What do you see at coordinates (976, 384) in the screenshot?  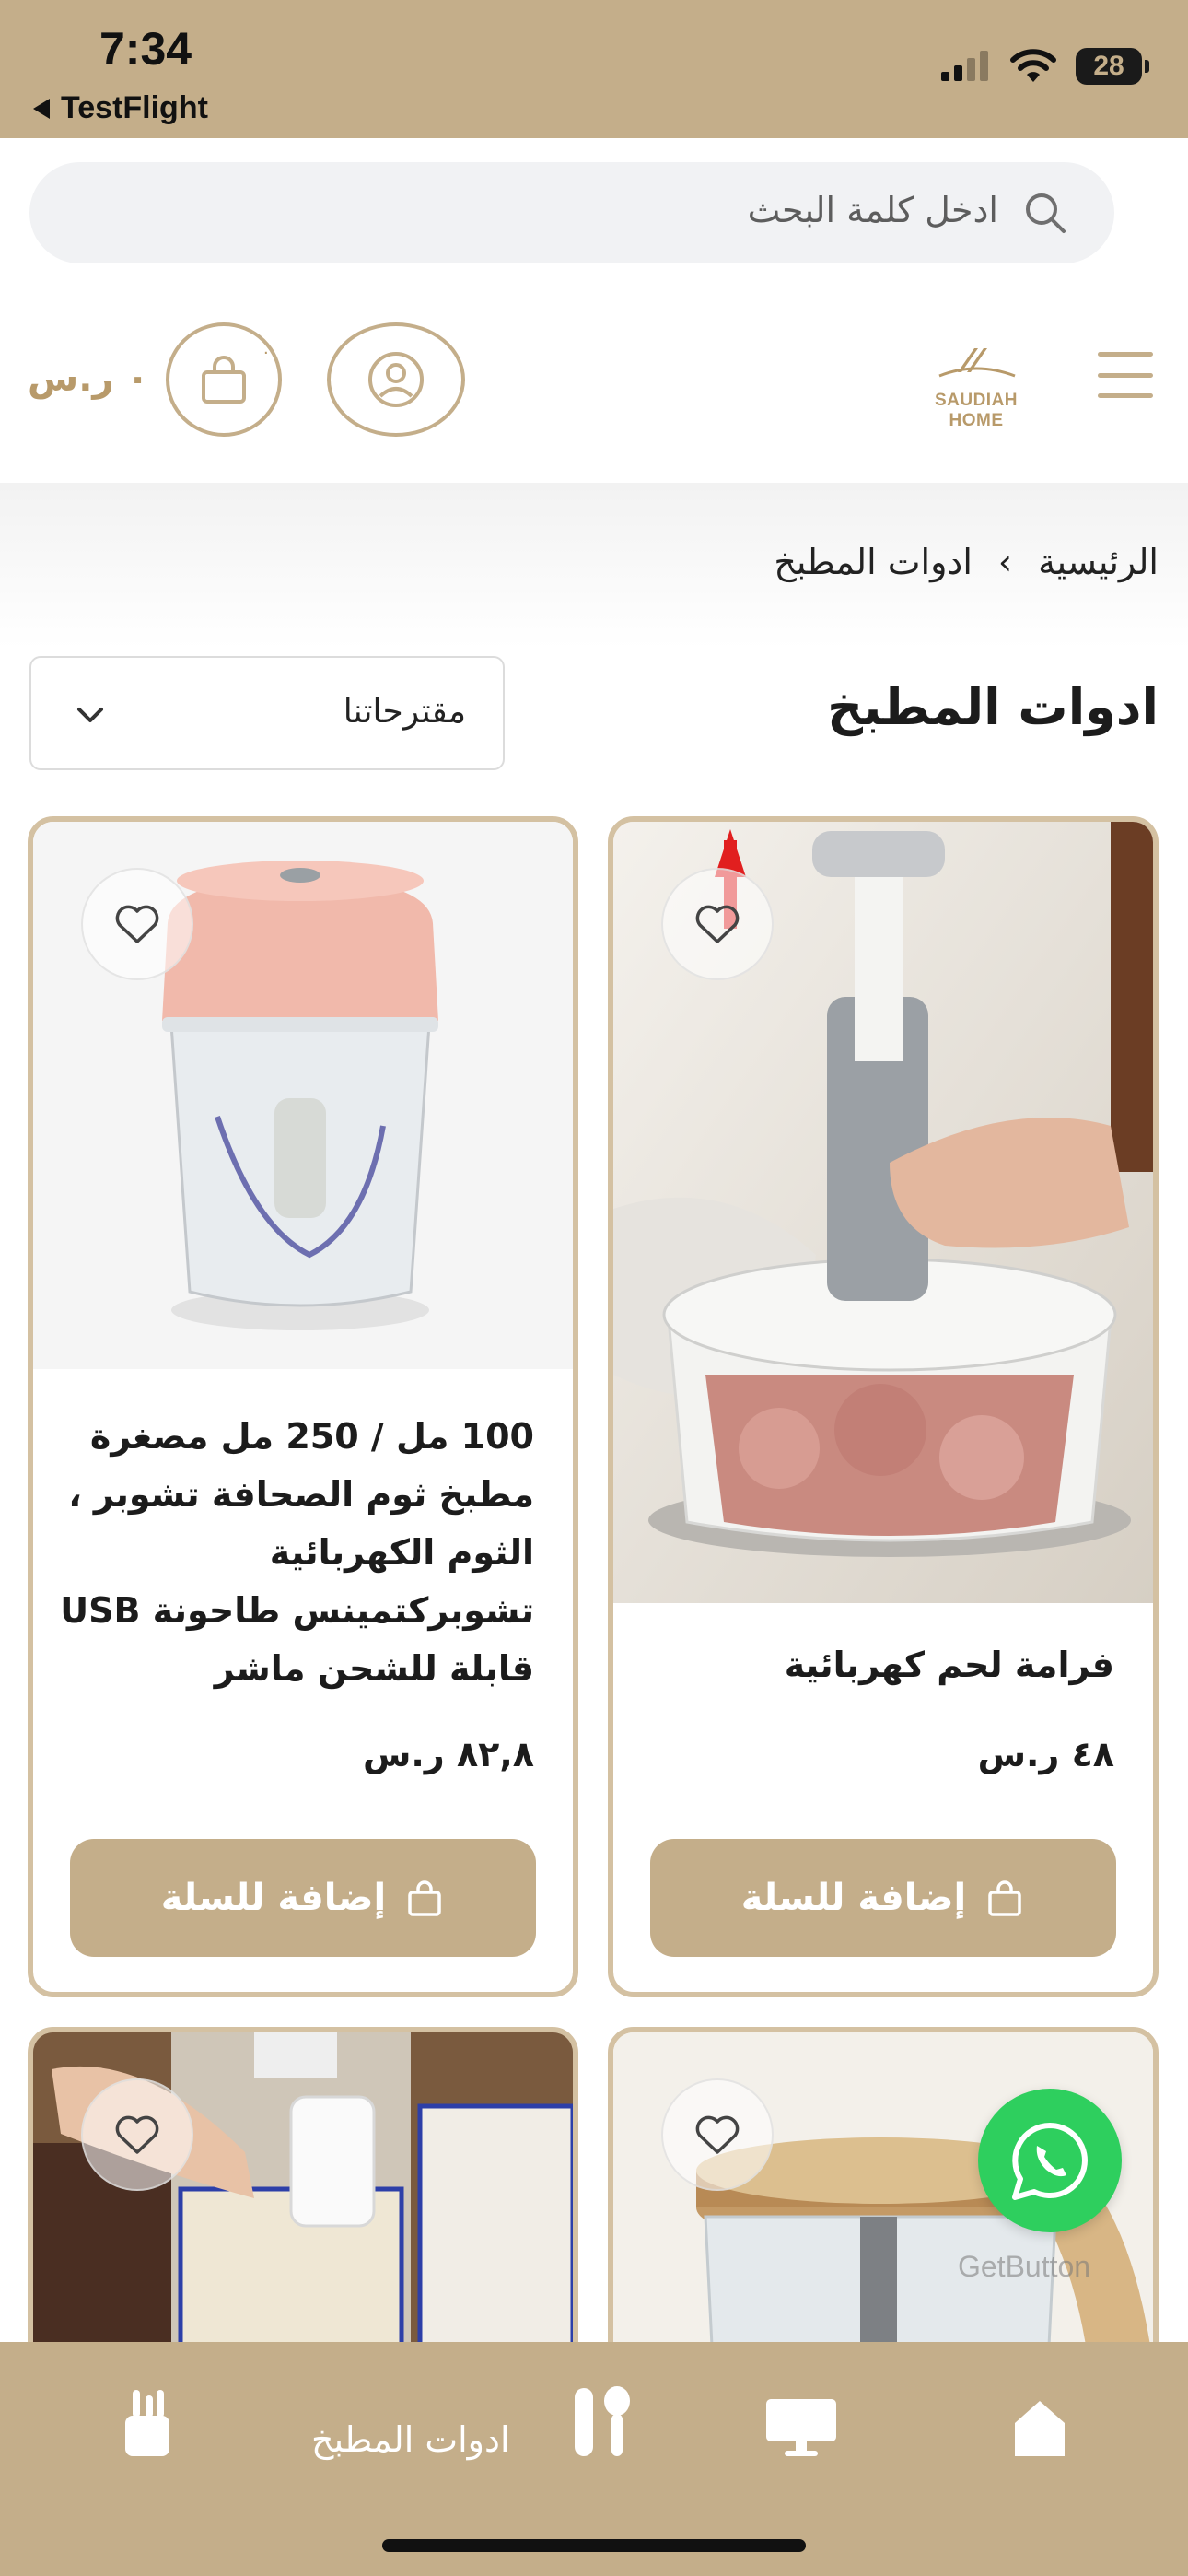 I see `site-logo: SAUDIAH HOME` at bounding box center [976, 384].